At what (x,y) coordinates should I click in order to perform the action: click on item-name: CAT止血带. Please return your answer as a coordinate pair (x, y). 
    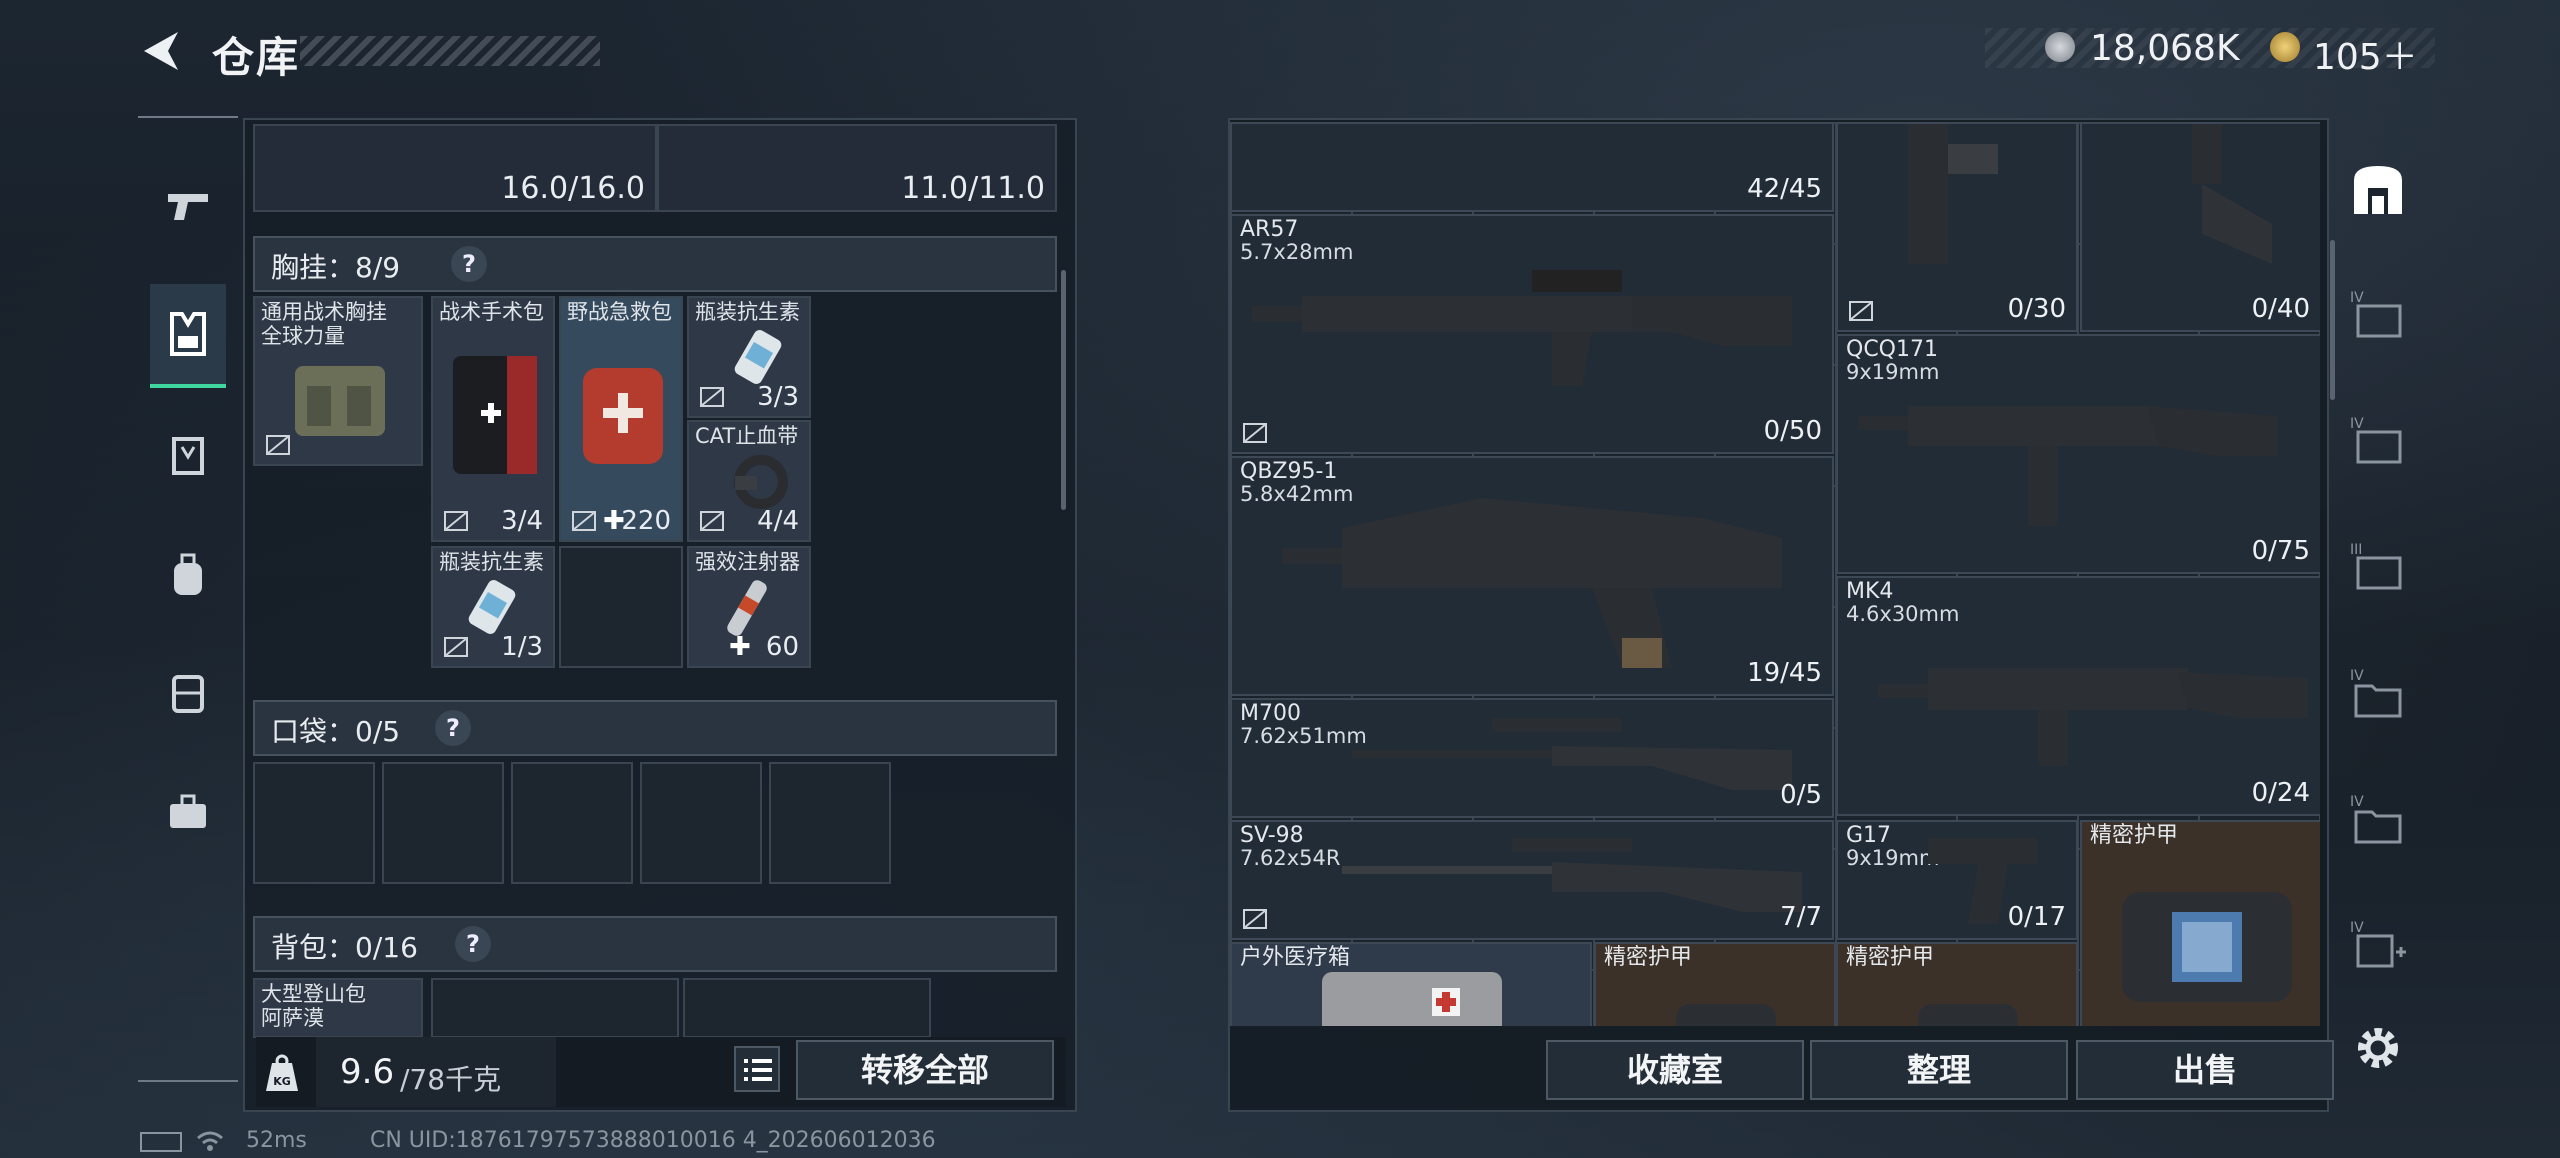
    Looking at the image, I should click on (747, 436).